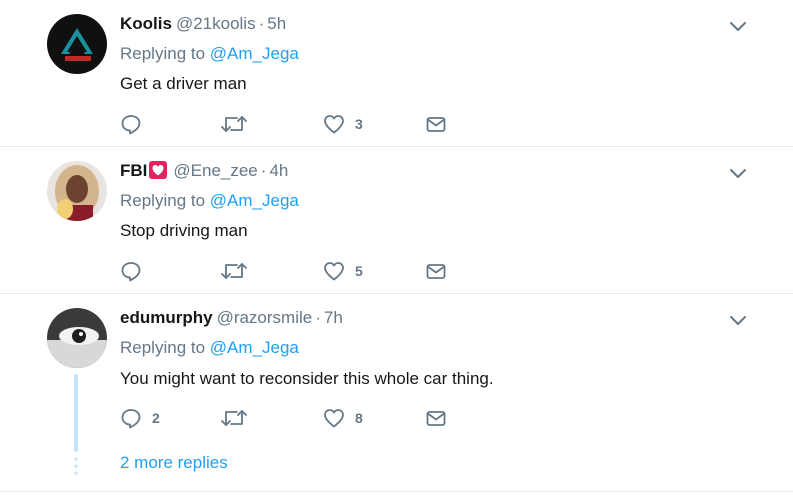 This screenshot has width=793, height=495. I want to click on reply-count: 2, so click(156, 418).